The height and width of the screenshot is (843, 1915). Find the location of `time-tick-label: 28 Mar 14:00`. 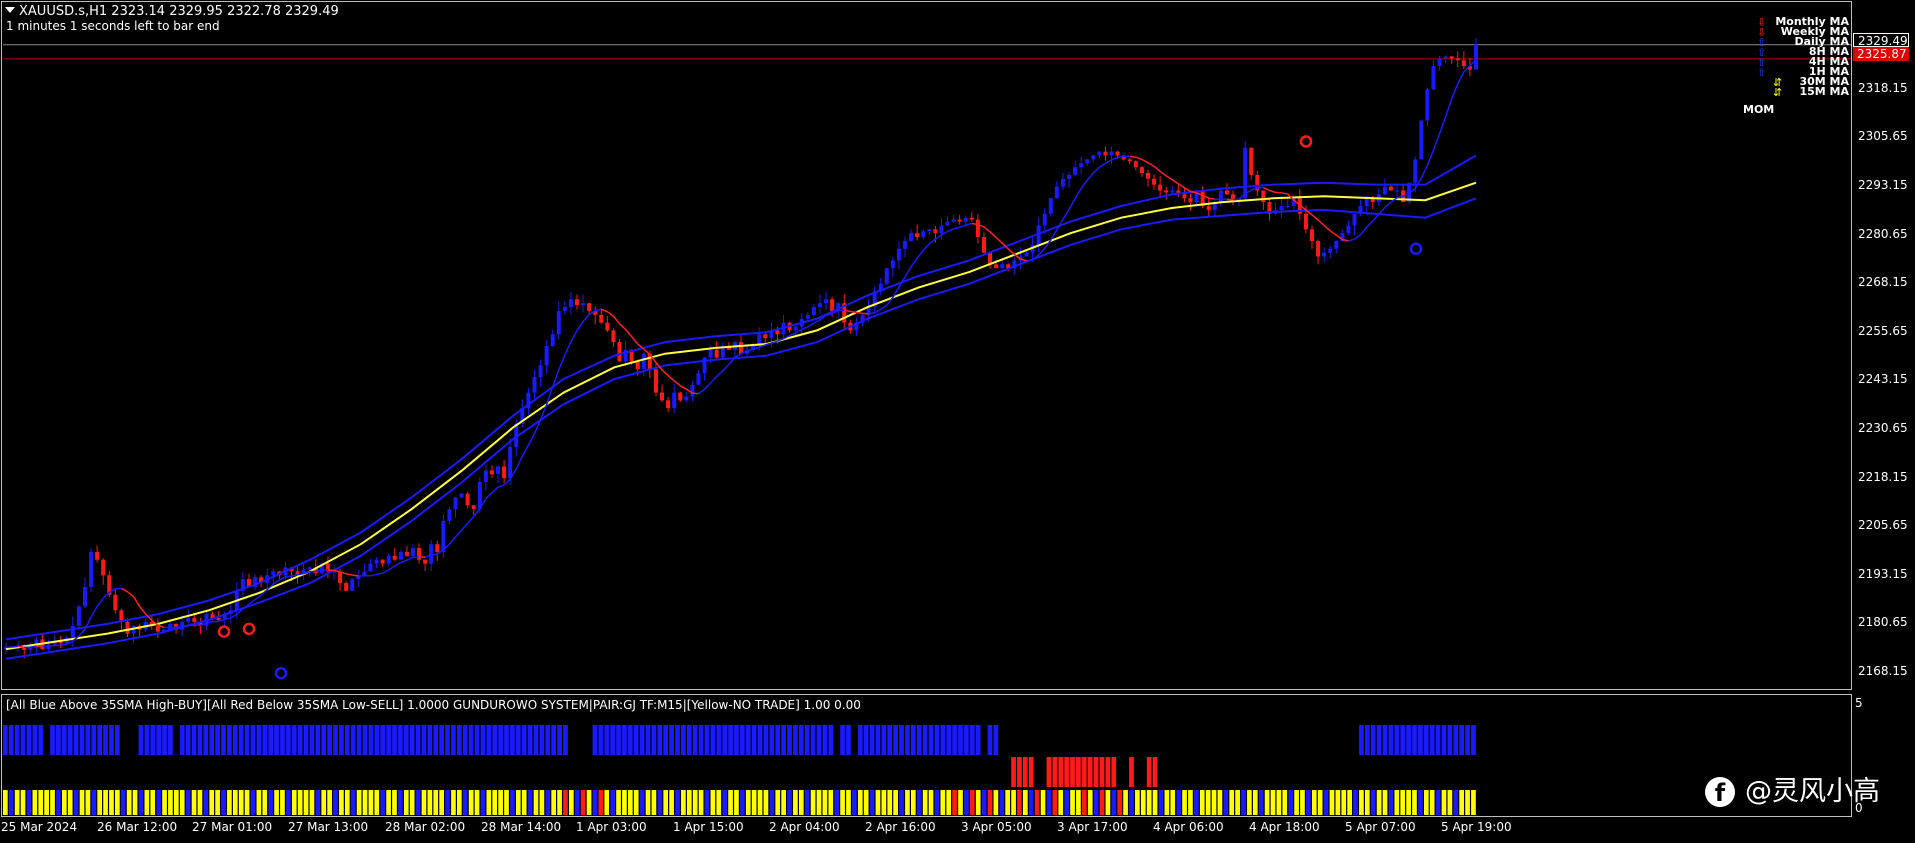

time-tick-label: 28 Mar 14:00 is located at coordinates (521, 827).